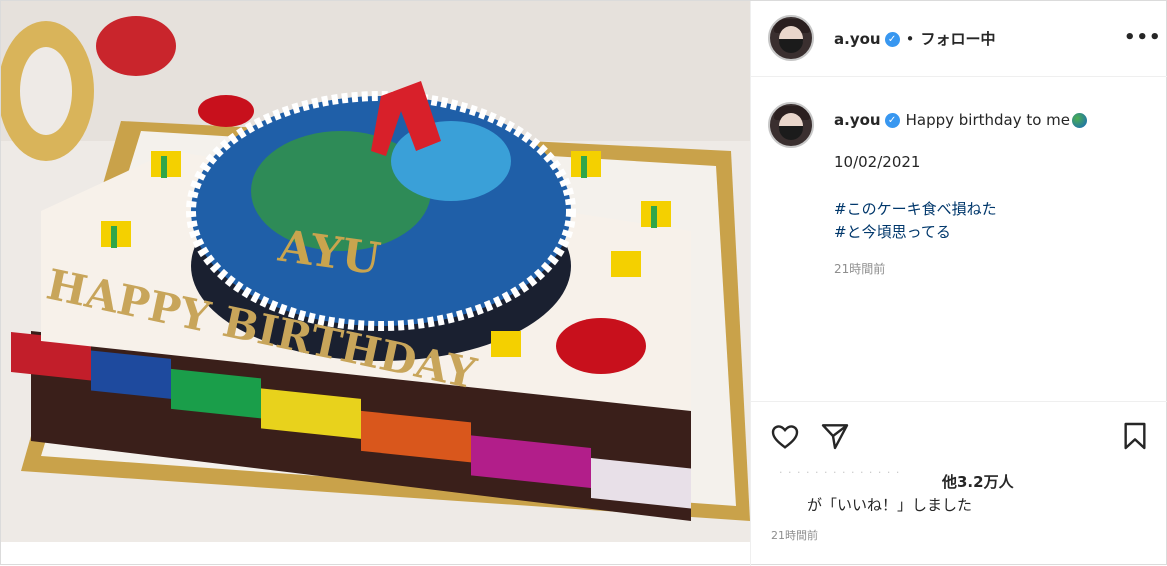  I want to click on caption-avatar, so click(791, 125).